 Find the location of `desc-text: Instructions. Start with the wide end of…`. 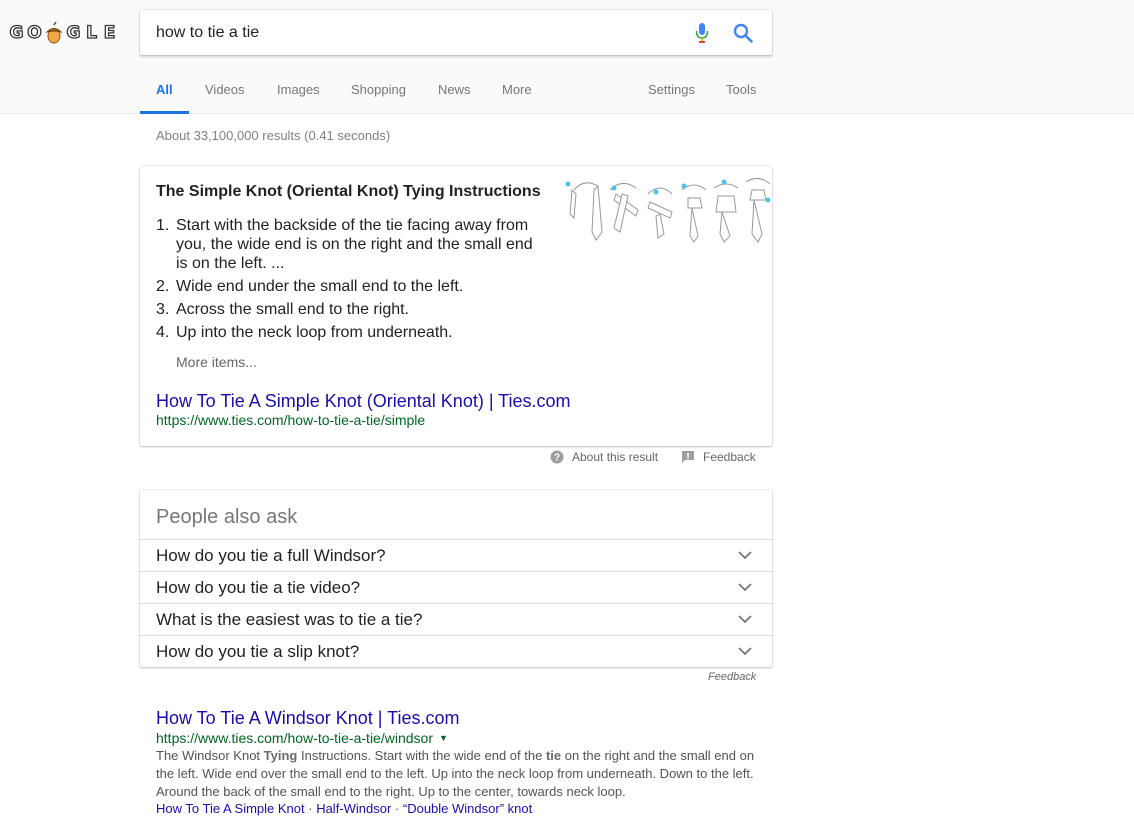

desc-text: Instructions. Start with the wide end of… is located at coordinates (421, 755).